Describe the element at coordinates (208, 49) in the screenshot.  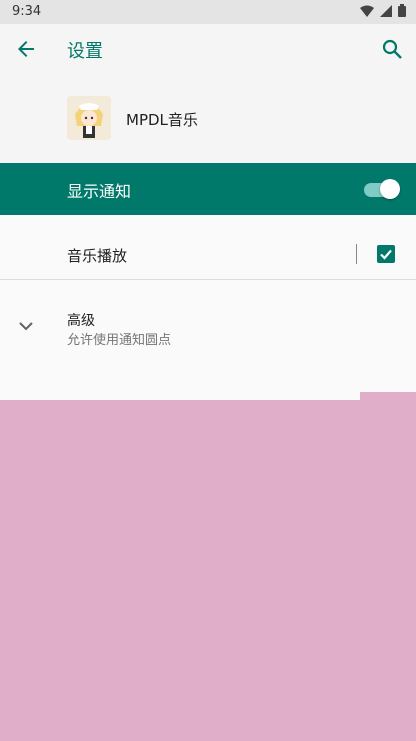
I see `app-bar: 设置` at that location.